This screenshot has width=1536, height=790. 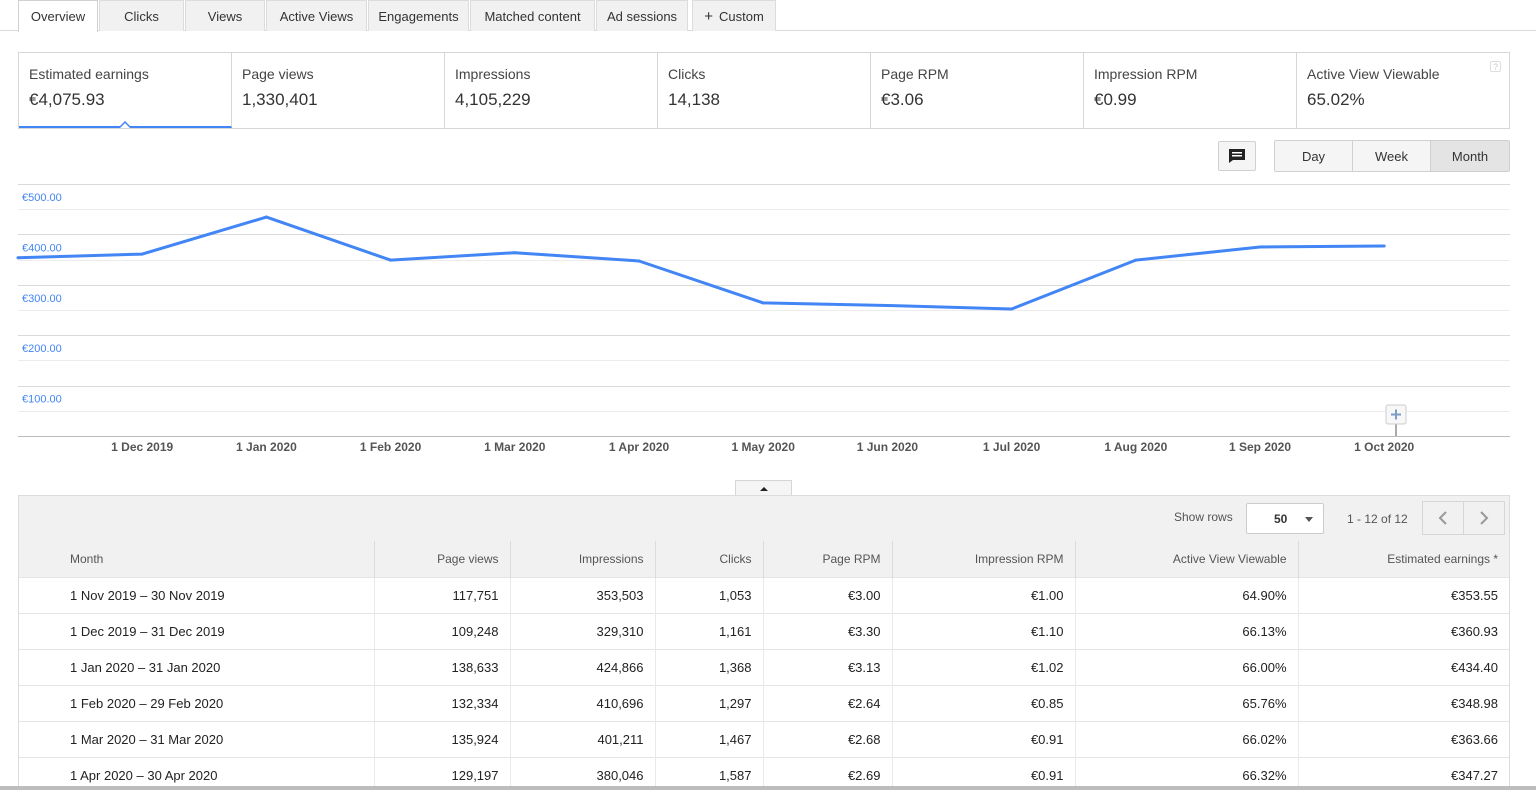 What do you see at coordinates (42, 400) in the screenshot?
I see `y-tick-label: €100.00` at bounding box center [42, 400].